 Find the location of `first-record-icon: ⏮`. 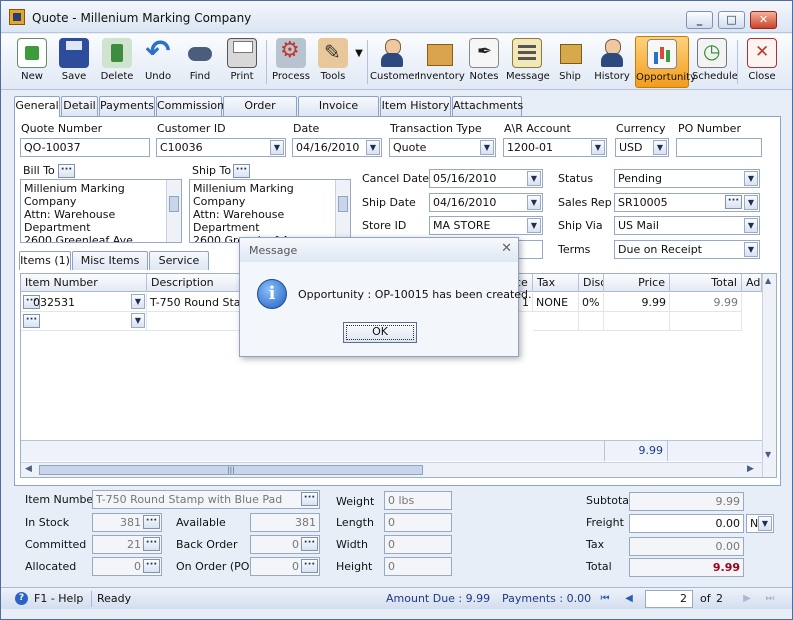

first-record-icon: ⏮ is located at coordinates (605, 599).